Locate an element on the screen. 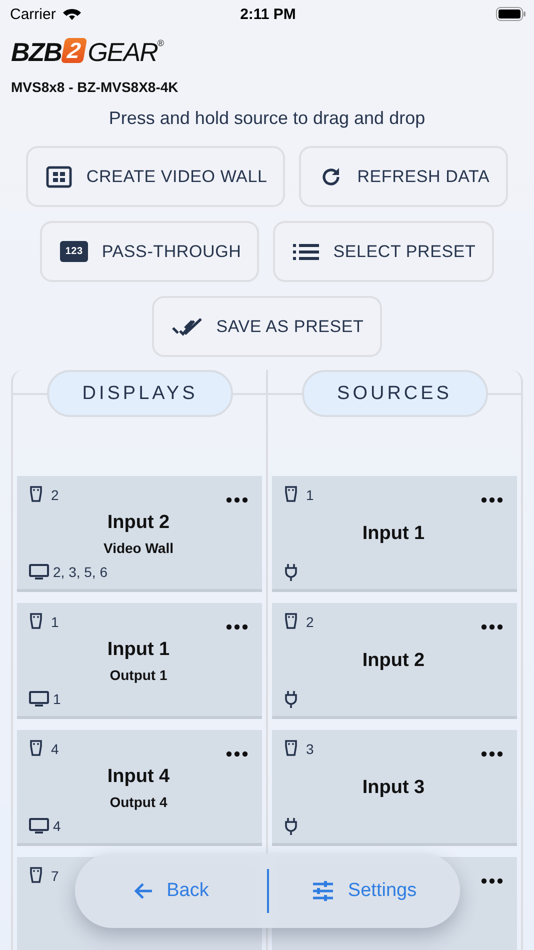  output-name: Output 4 is located at coordinates (139, 802).